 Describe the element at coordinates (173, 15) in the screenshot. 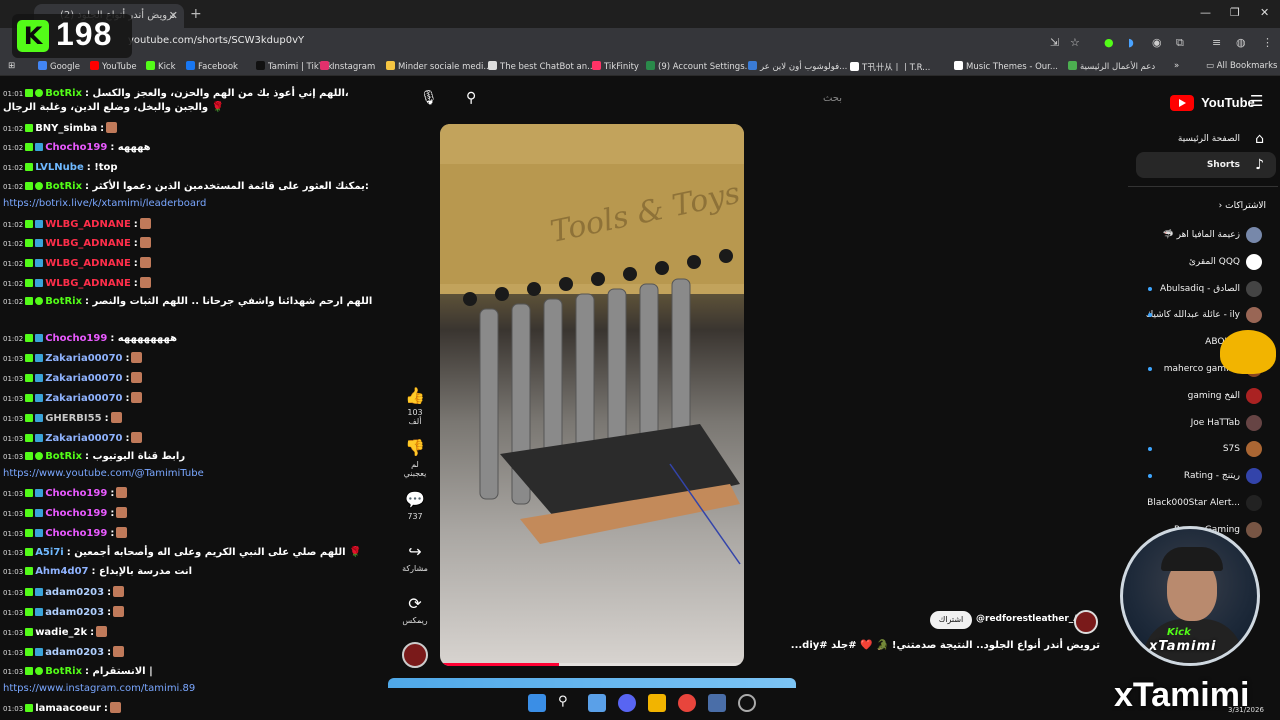

I see `tab-close-icon: ✕` at that location.